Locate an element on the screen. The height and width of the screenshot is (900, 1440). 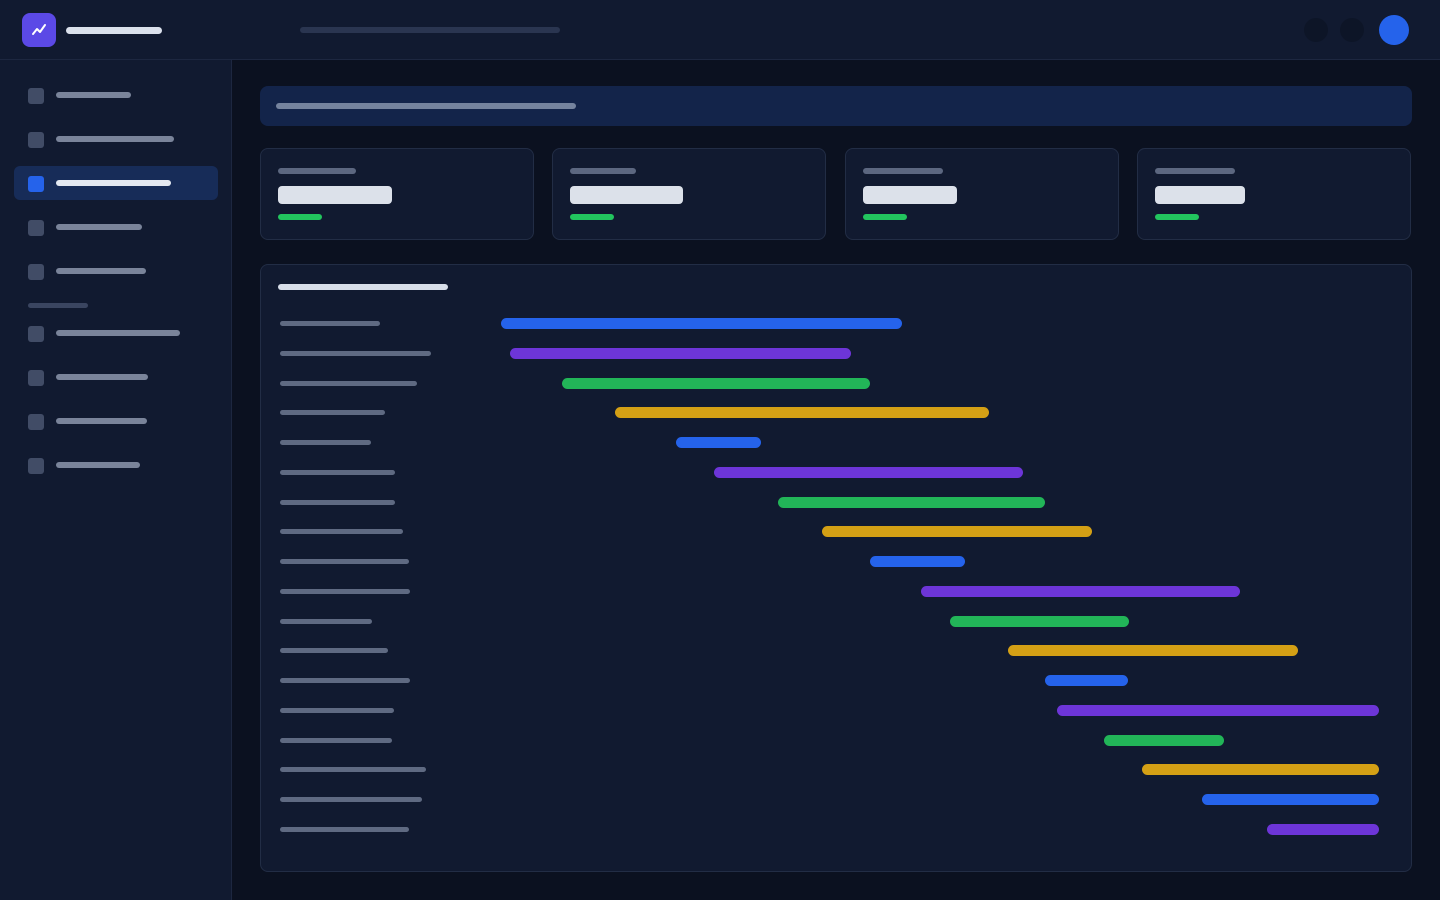
sidebar-section-heading is located at coordinates (58, 305).